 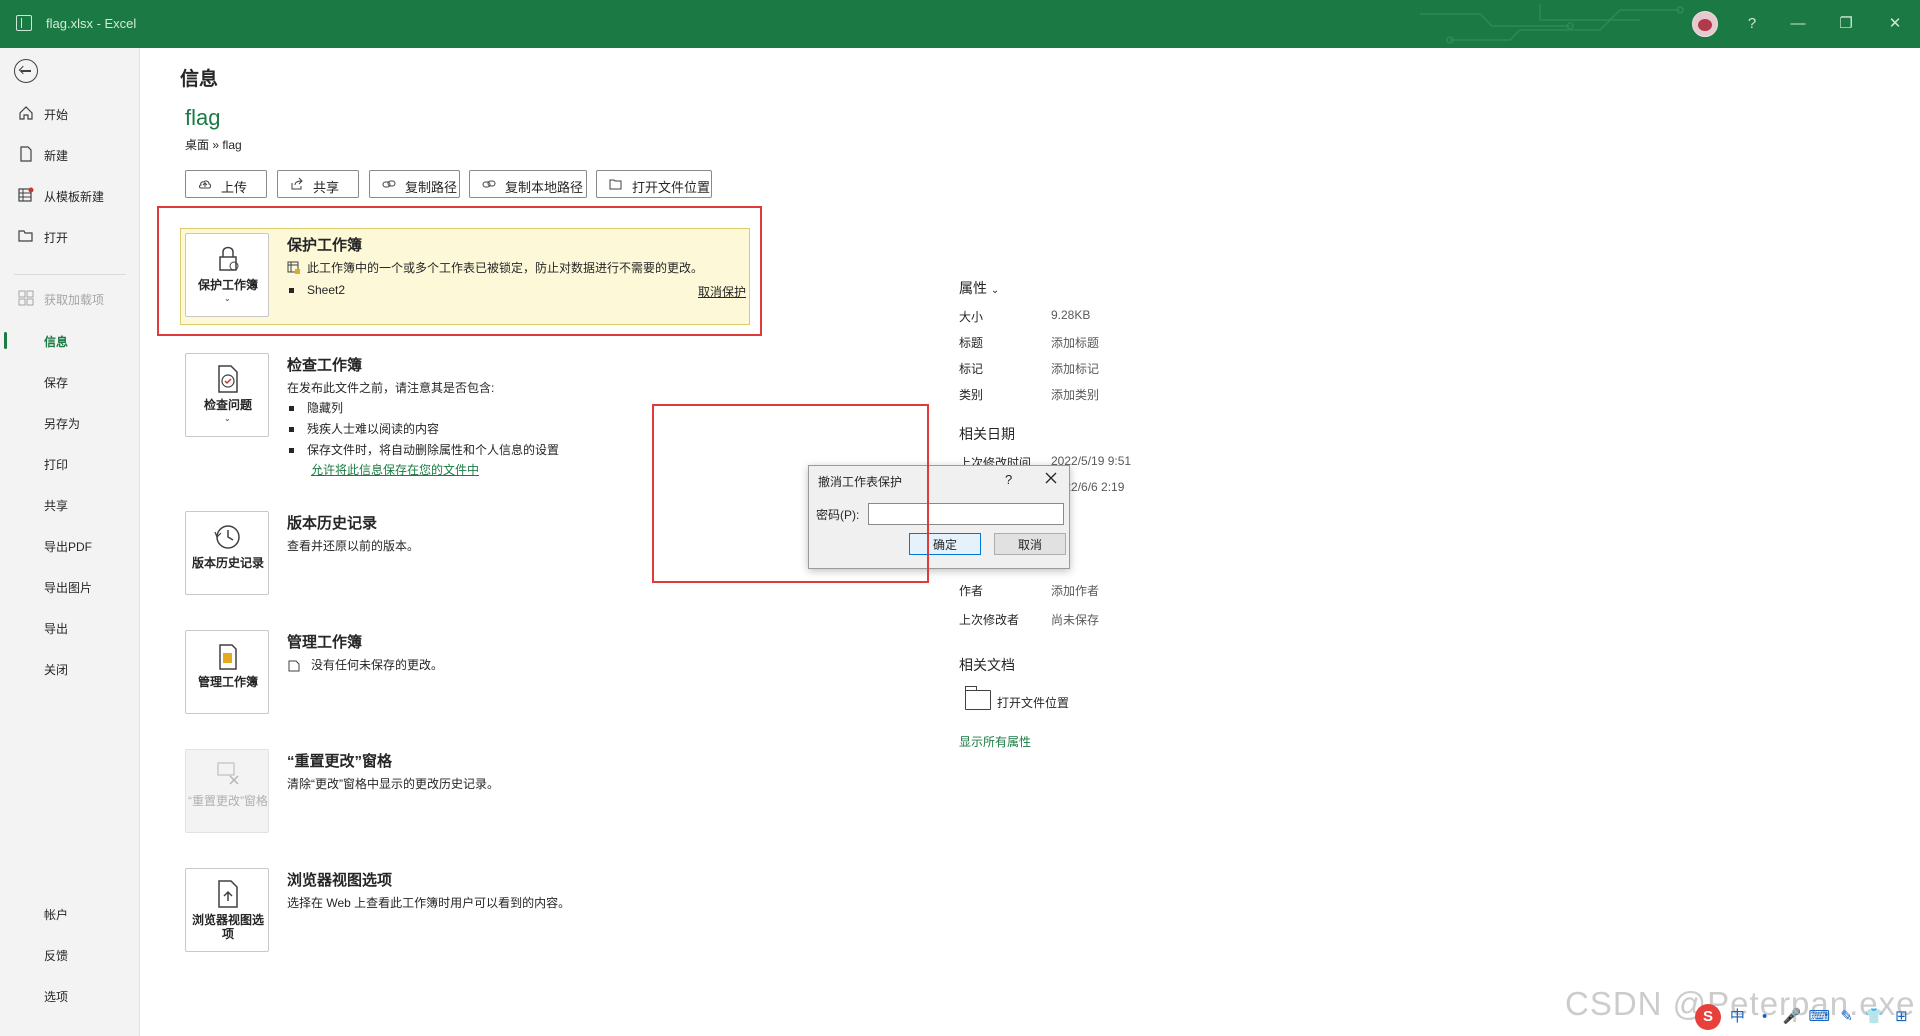 What do you see at coordinates (203, 117) in the screenshot?
I see `file-name: flag` at bounding box center [203, 117].